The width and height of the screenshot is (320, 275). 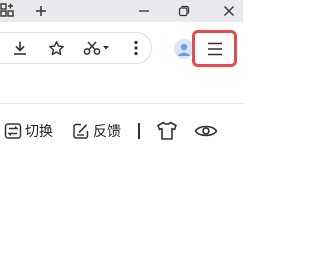 I want to click on minimize-icon, so click(x=144, y=11).